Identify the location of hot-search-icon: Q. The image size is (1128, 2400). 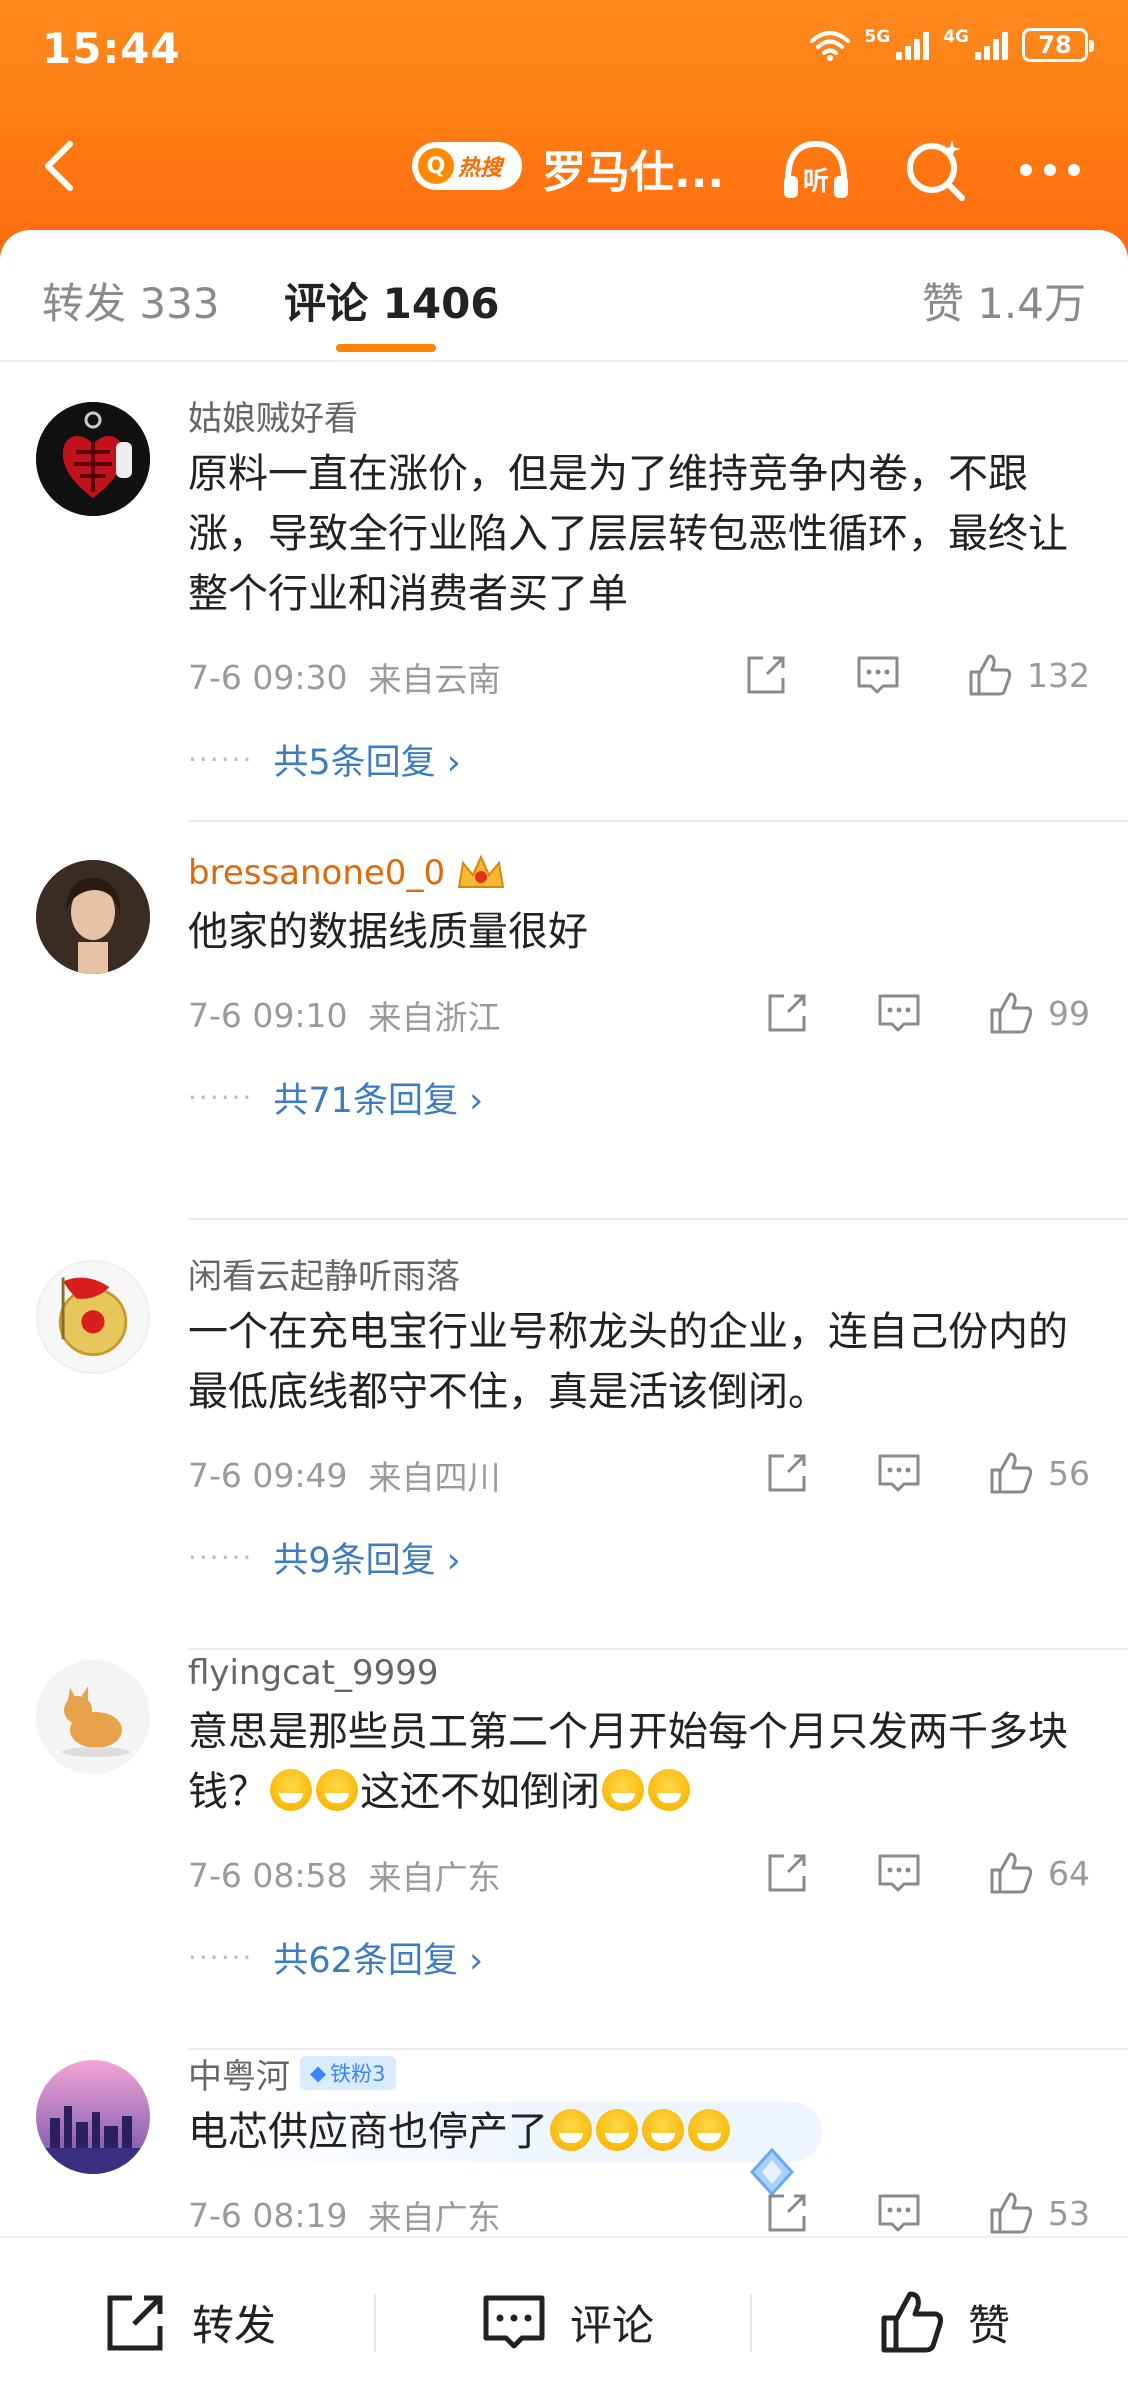
(436, 166).